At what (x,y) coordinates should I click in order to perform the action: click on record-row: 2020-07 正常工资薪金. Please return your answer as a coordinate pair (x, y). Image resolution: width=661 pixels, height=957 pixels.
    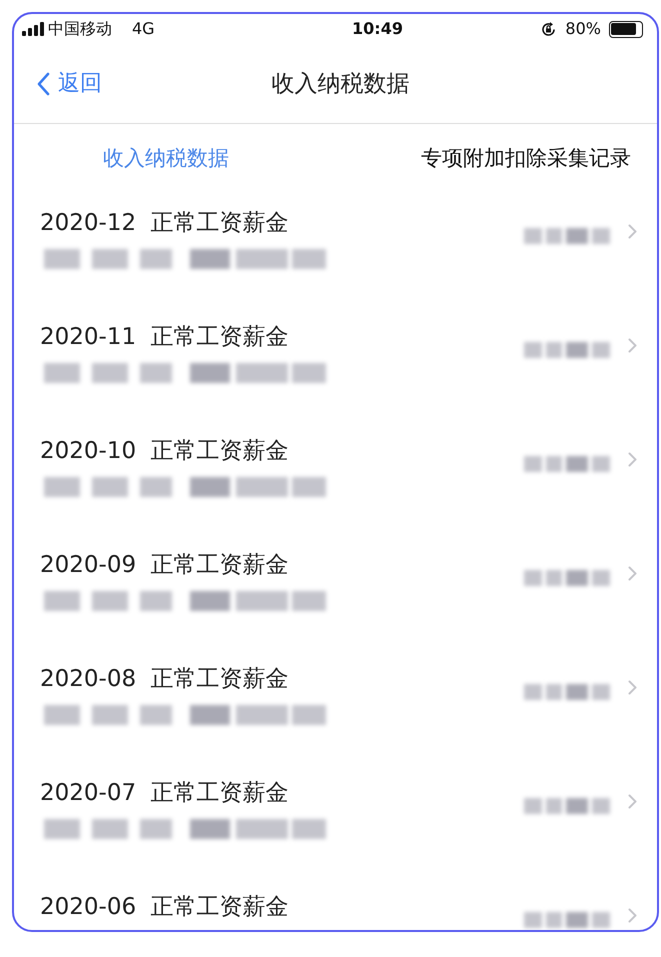
    Looking at the image, I should click on (335, 821).